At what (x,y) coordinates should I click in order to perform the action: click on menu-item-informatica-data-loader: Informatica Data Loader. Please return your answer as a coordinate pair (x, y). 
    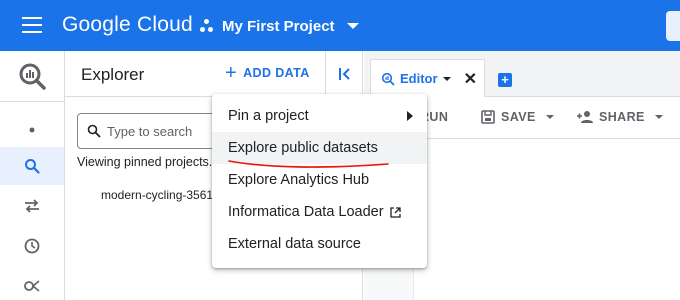
    Looking at the image, I should click on (319, 212).